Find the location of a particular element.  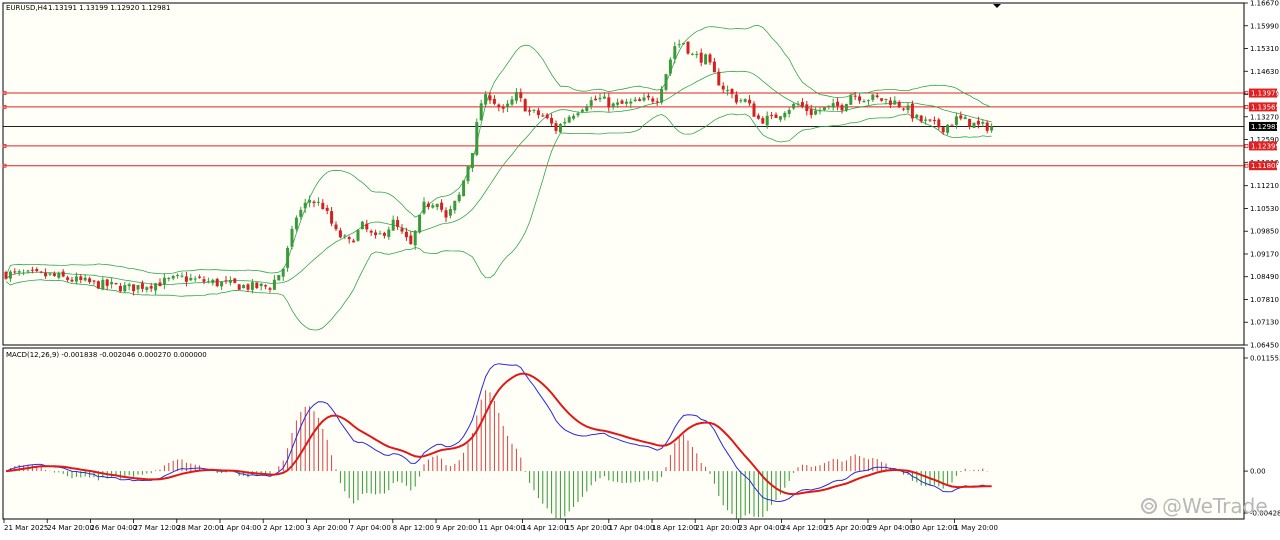

macd-tick-label: 0.011553 is located at coordinates (1265, 359).